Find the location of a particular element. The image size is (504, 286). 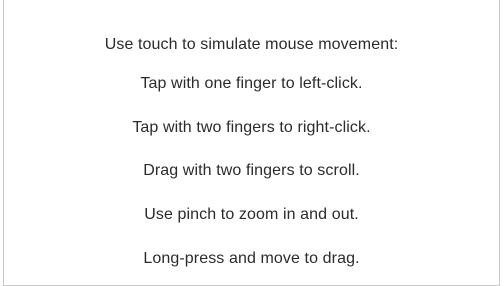

touch-help-intro: Use touch to simulate mouse movement: is located at coordinates (251, 44).